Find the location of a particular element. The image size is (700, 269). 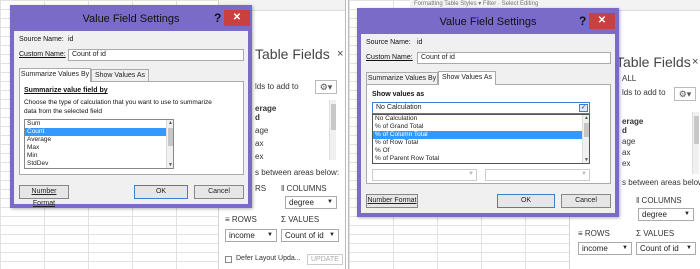

sigma-icon: Σ is located at coordinates (638, 233).